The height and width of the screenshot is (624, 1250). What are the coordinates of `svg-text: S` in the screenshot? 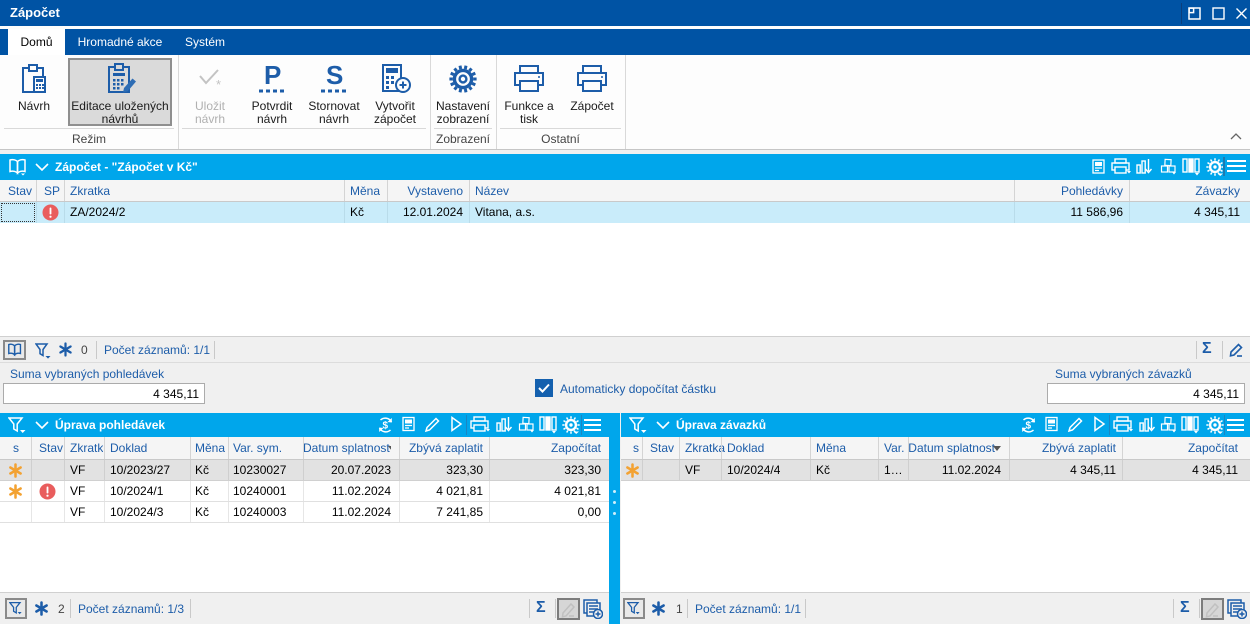 It's located at (334, 76).